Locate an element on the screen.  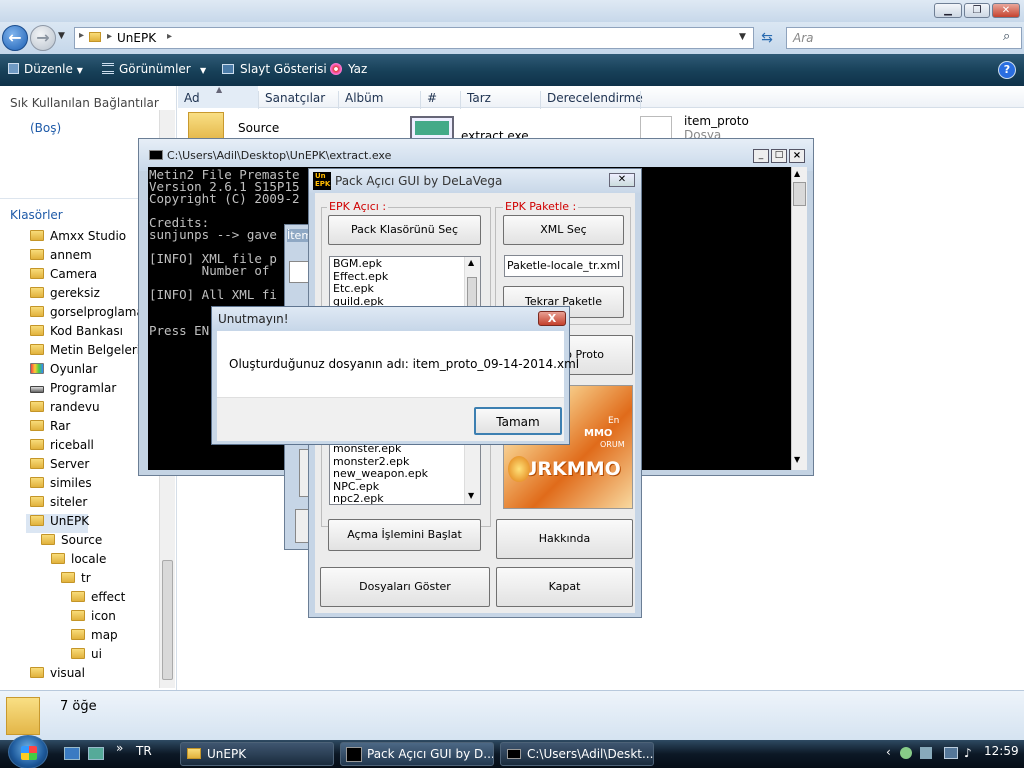
tree-item-visual: visual is located at coordinates (91, 675).